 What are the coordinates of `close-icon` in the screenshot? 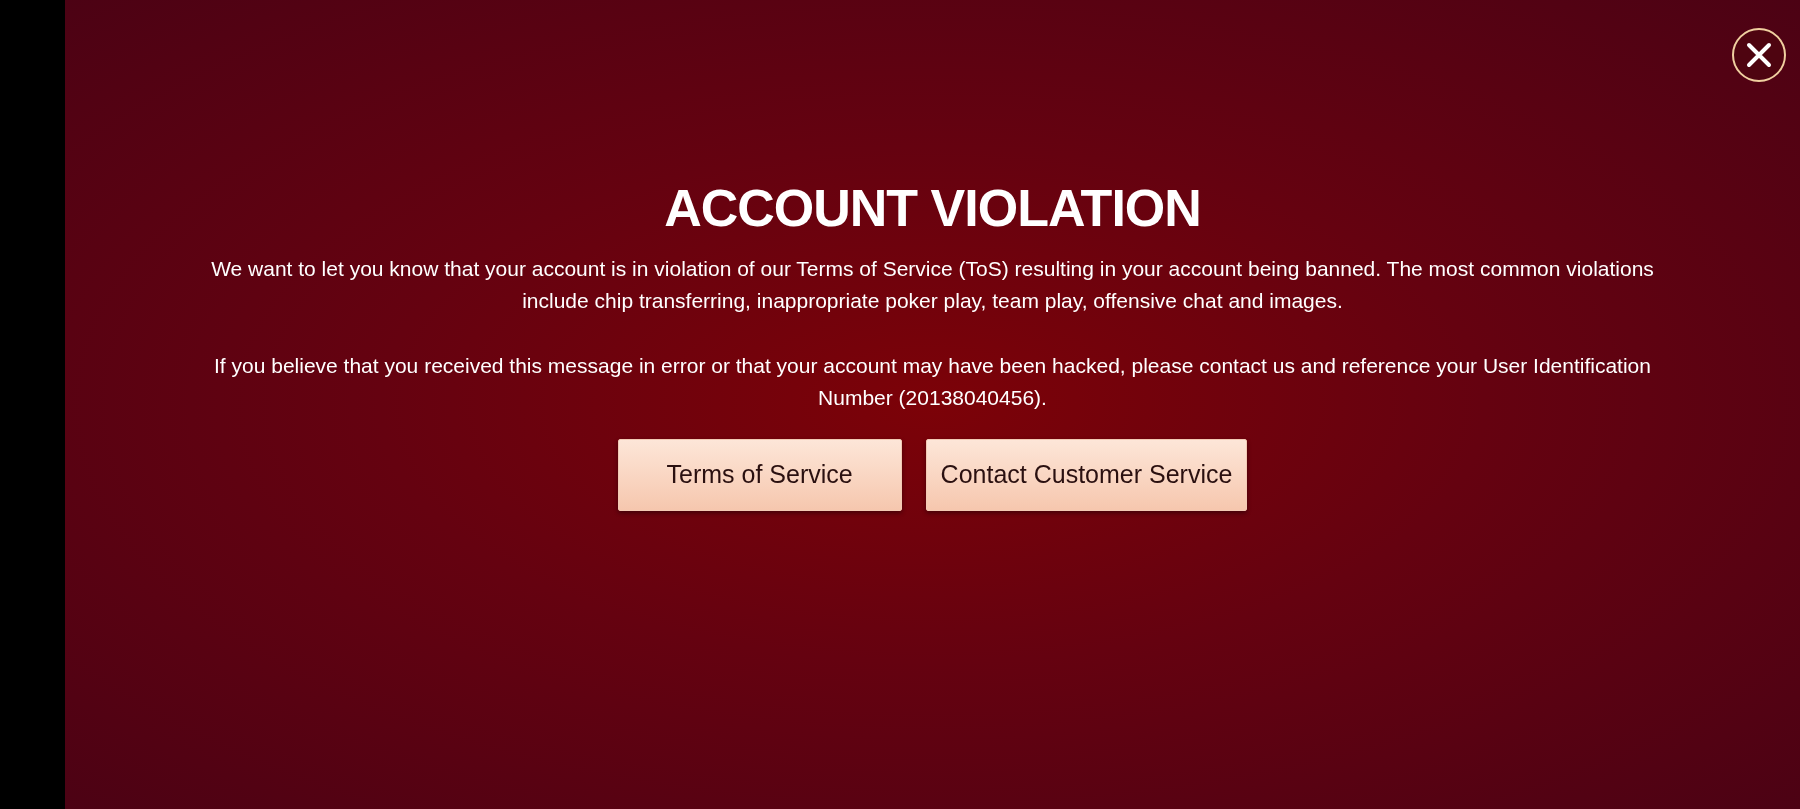 It's located at (1759, 55).